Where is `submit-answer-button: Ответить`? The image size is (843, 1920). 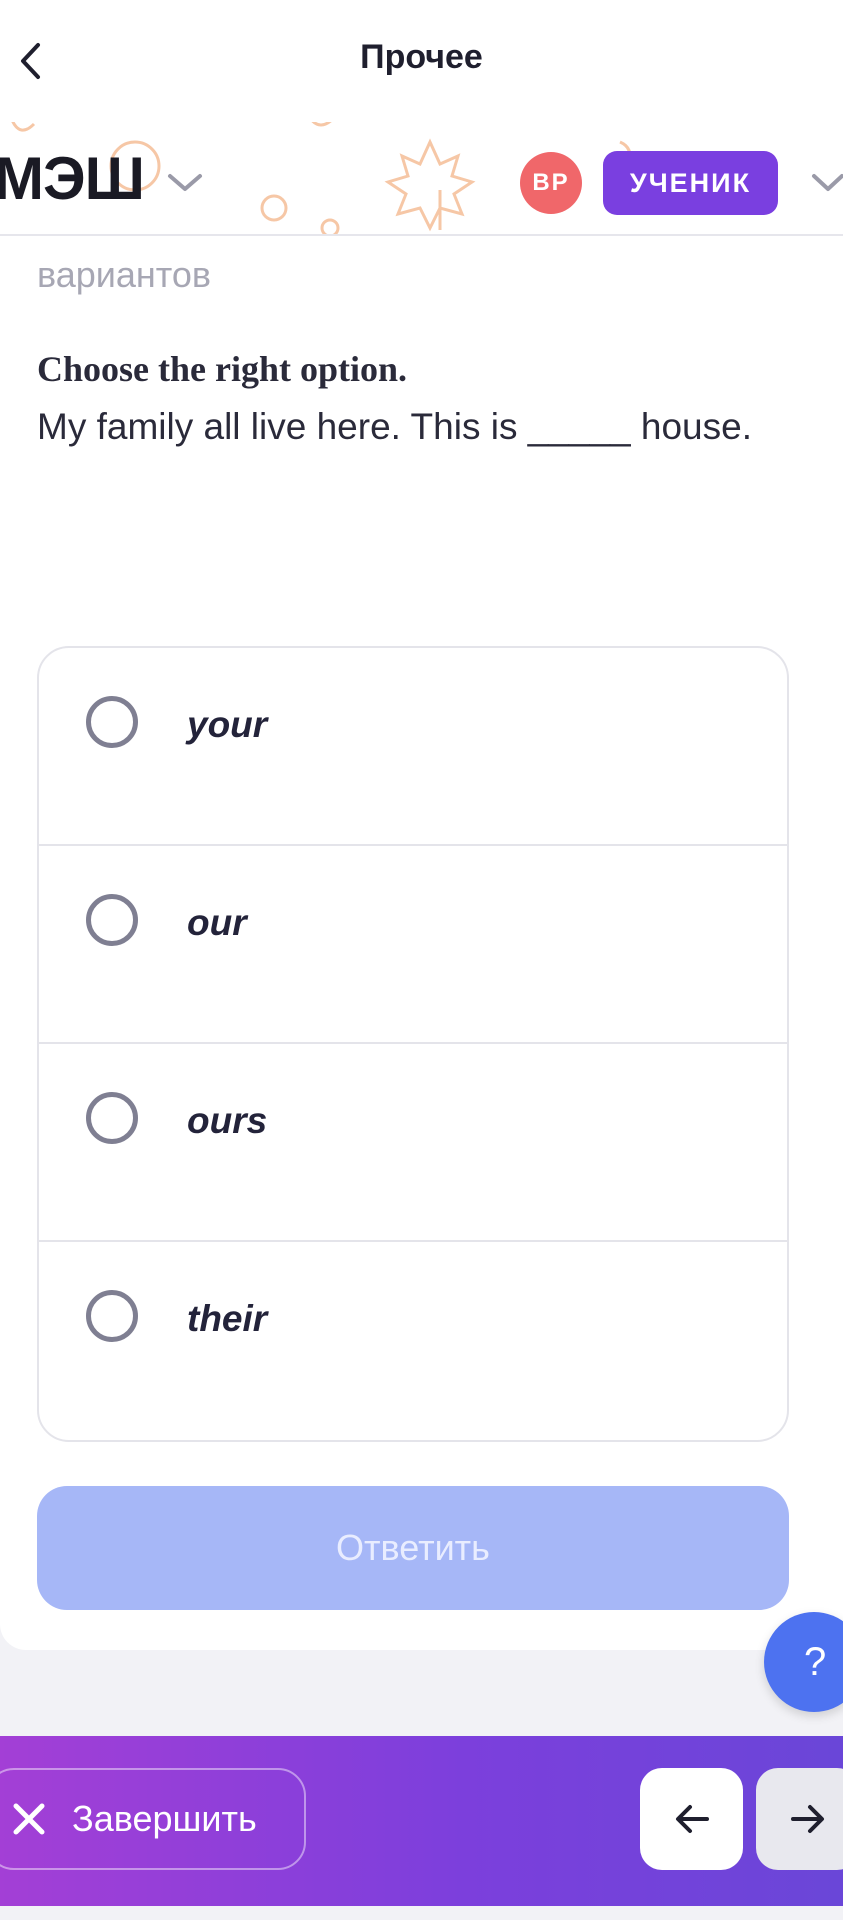
submit-answer-button: Ответить is located at coordinates (413, 1548).